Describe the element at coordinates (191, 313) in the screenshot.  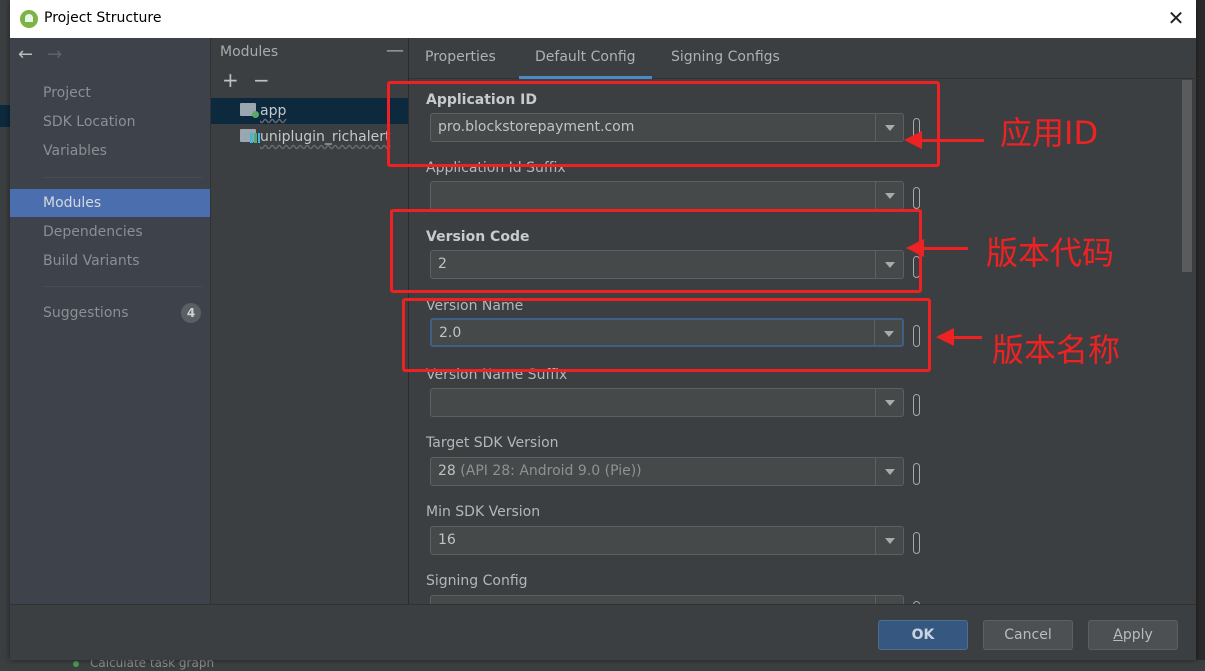
I see `suggestions-count-badge: 4` at that location.